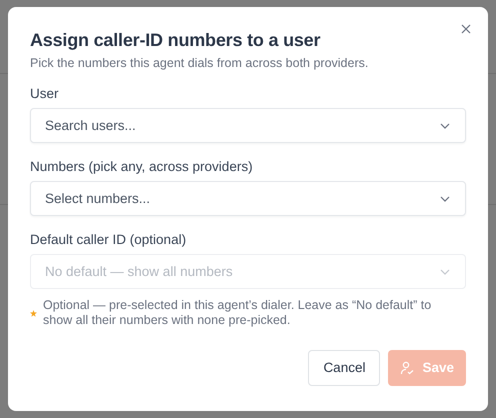 The height and width of the screenshot is (418, 496). What do you see at coordinates (344, 368) in the screenshot?
I see `cancel-button: Cancel` at bounding box center [344, 368].